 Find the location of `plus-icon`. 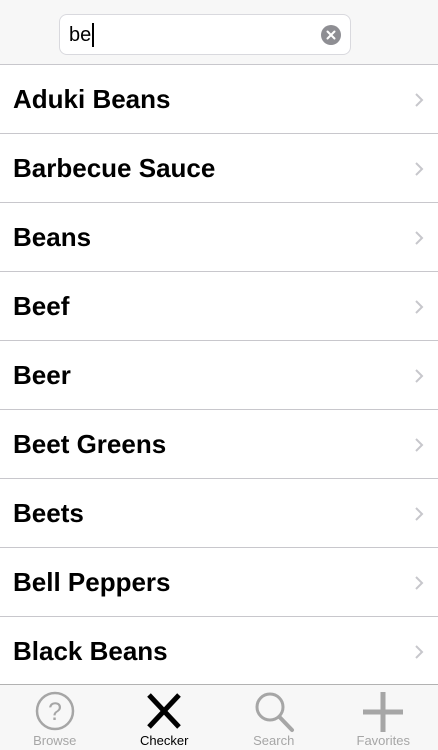

plus-icon is located at coordinates (383, 712).